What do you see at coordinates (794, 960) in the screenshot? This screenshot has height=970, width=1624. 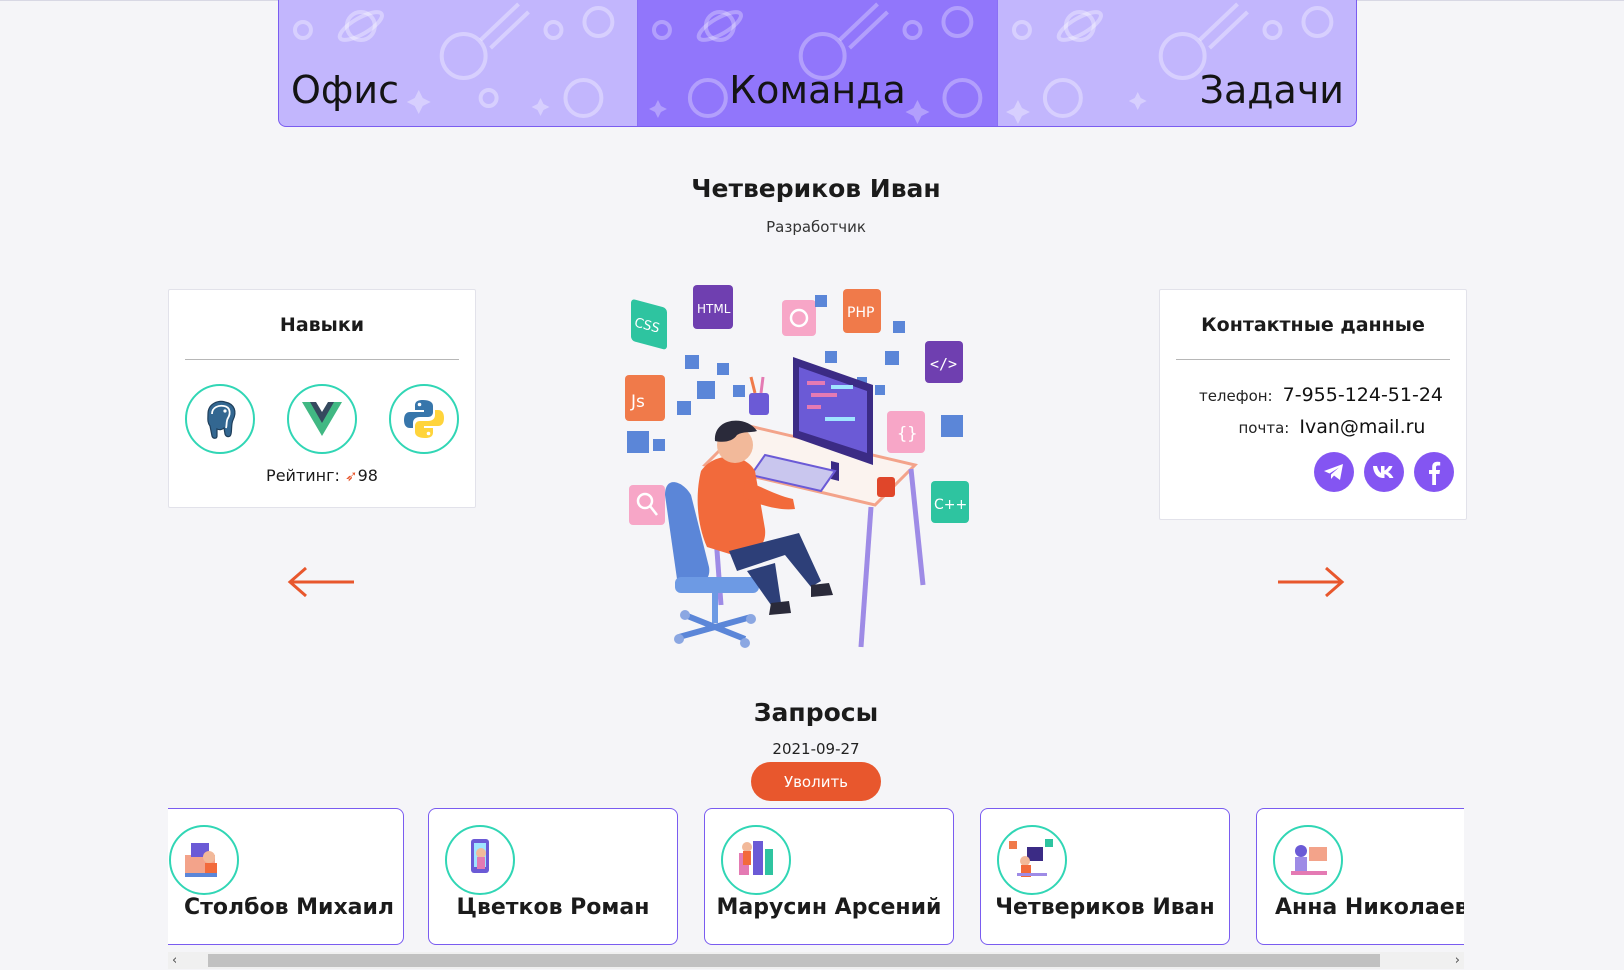 I see `scrollbar-thumb` at bounding box center [794, 960].